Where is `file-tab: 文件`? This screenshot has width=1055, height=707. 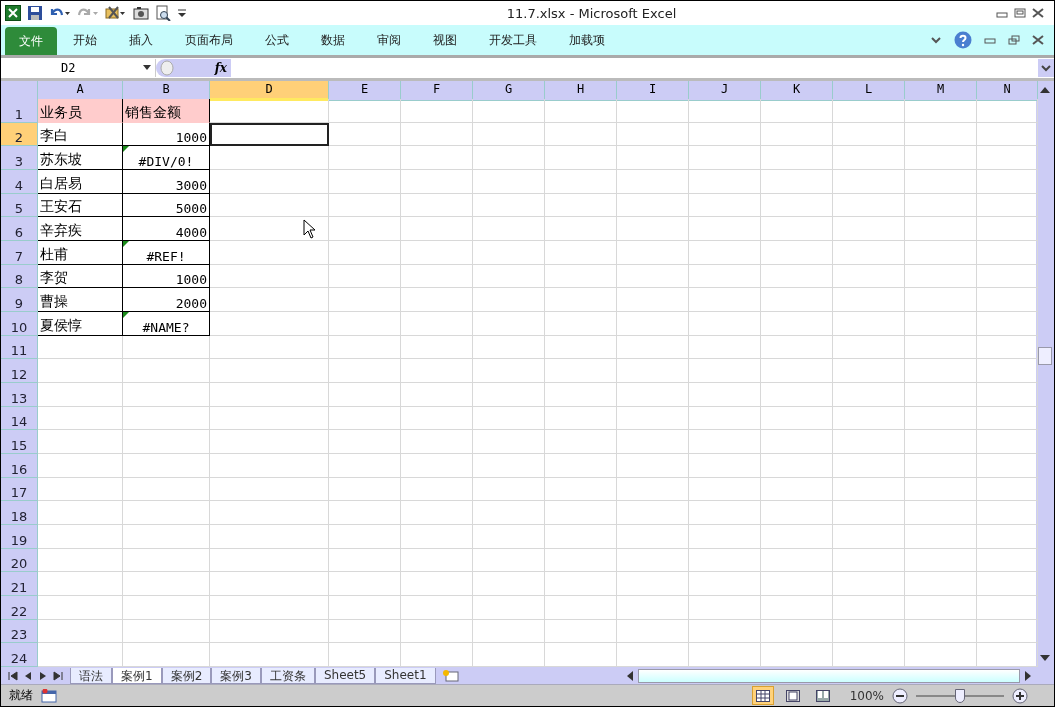
file-tab: 文件 is located at coordinates (31, 41).